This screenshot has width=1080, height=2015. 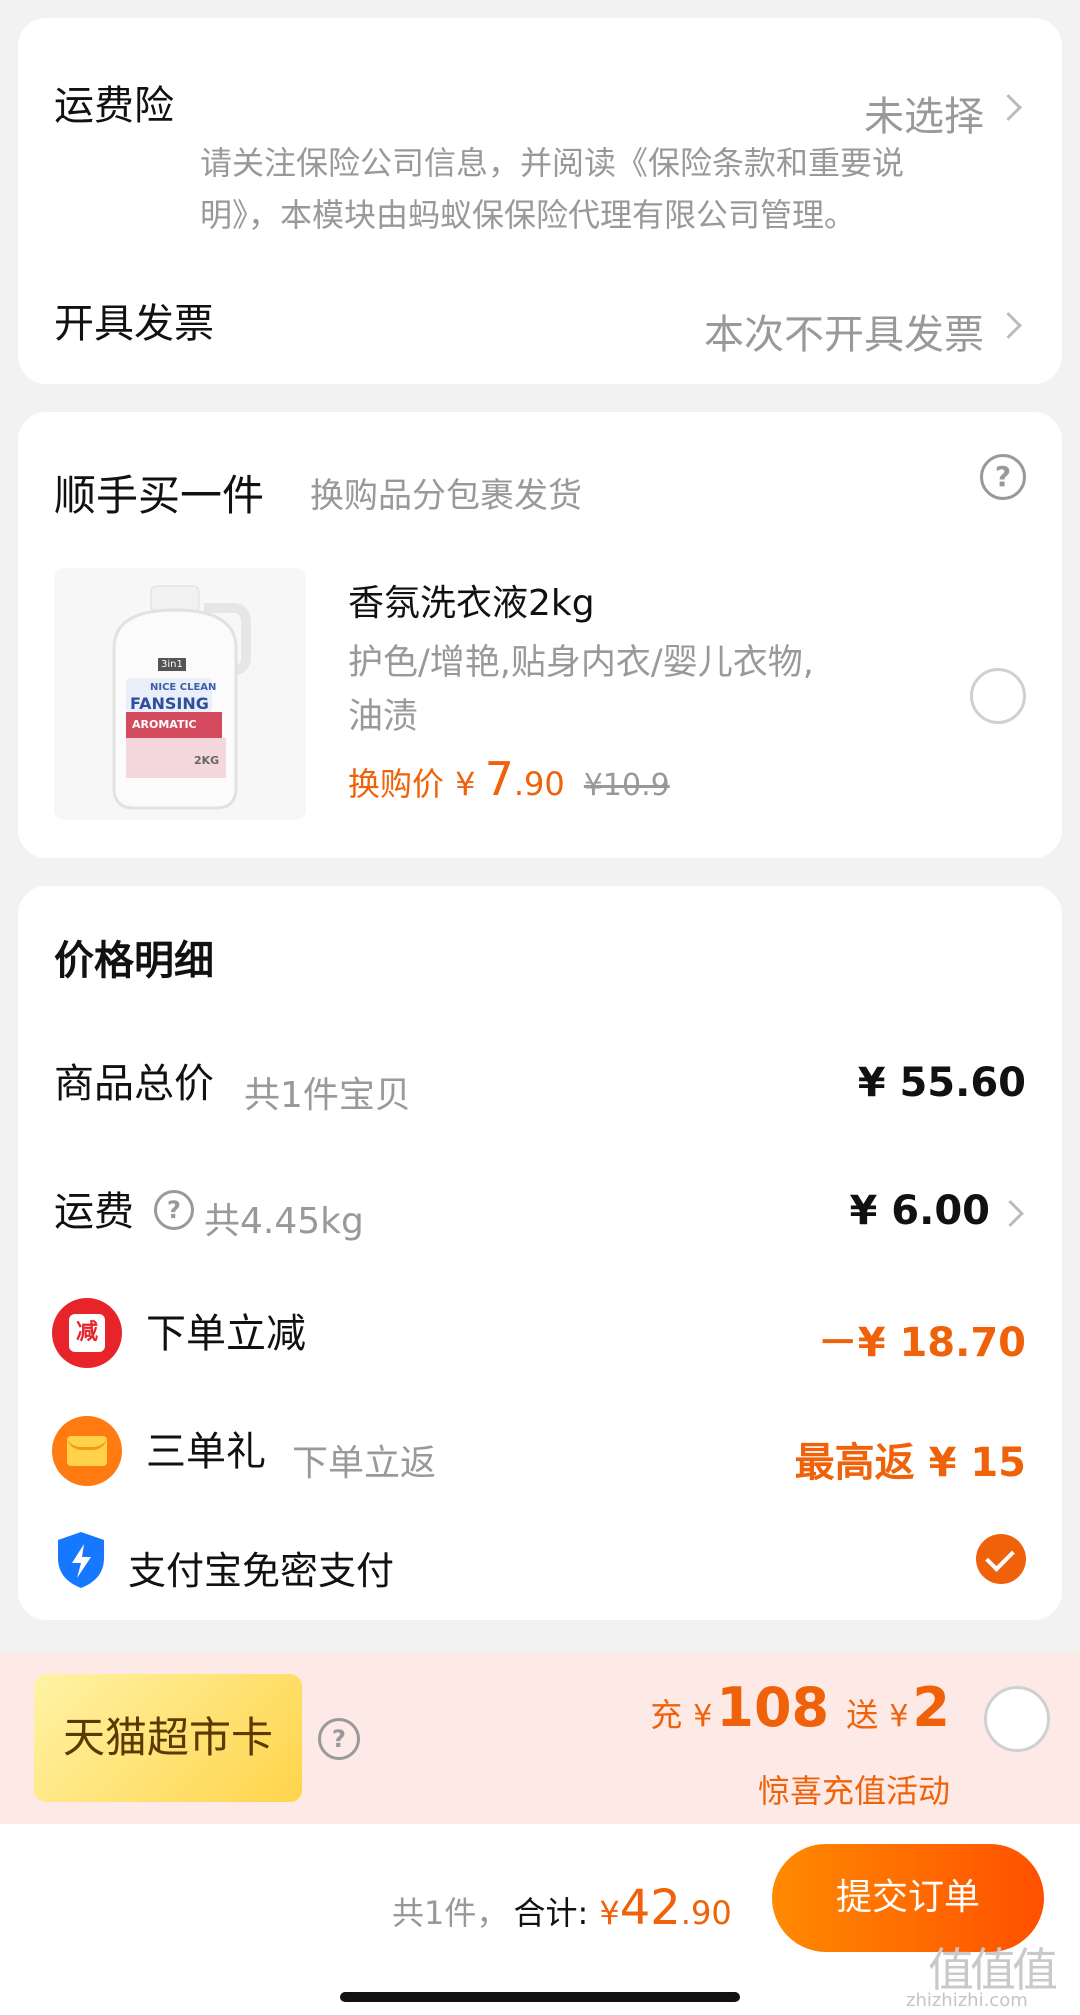 What do you see at coordinates (921, 1343) in the screenshot?
I see `discount-value: －¥ 18.70` at bounding box center [921, 1343].